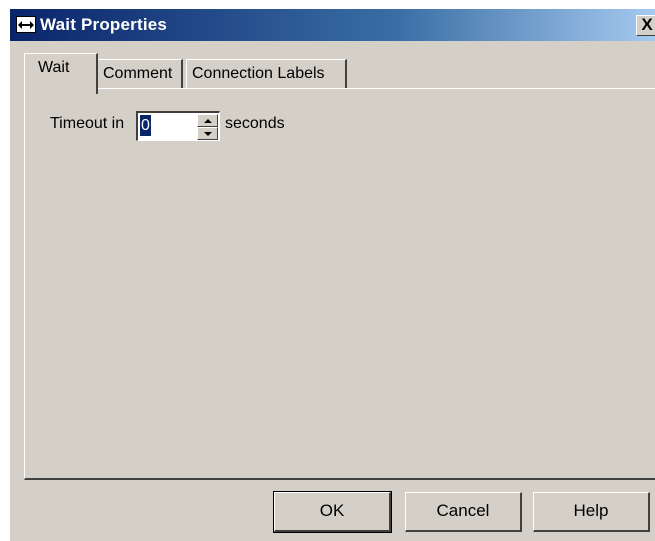 The image size is (655, 541). What do you see at coordinates (207, 133) in the screenshot?
I see `spin-down-arrow-icon` at bounding box center [207, 133].